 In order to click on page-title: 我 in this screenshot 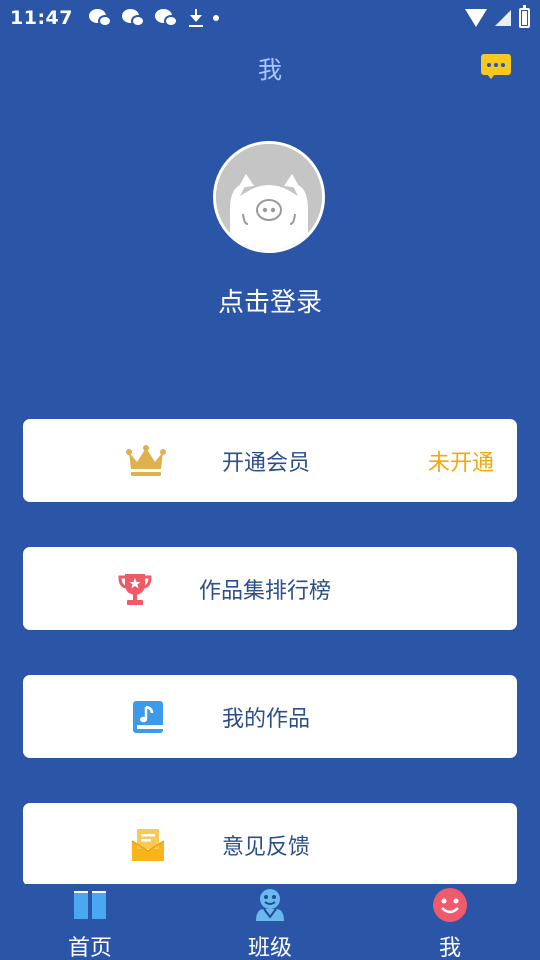, I will do `click(270, 70)`.